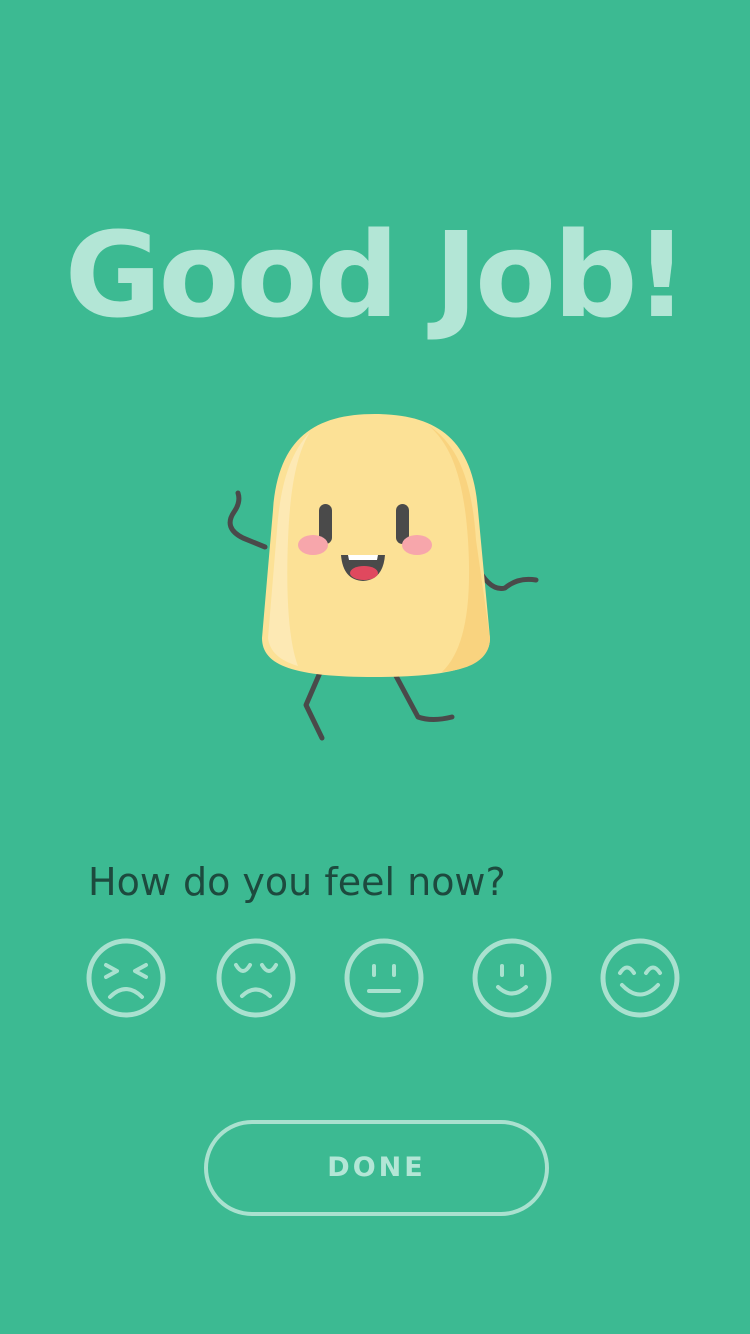 Image resolution: width=750 pixels, height=1334 pixels. I want to click on mood-question: How do you feel now?, so click(297, 882).